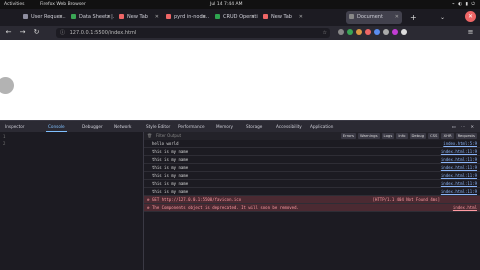  I want to click on filter-requests-button: Requests, so click(466, 136).